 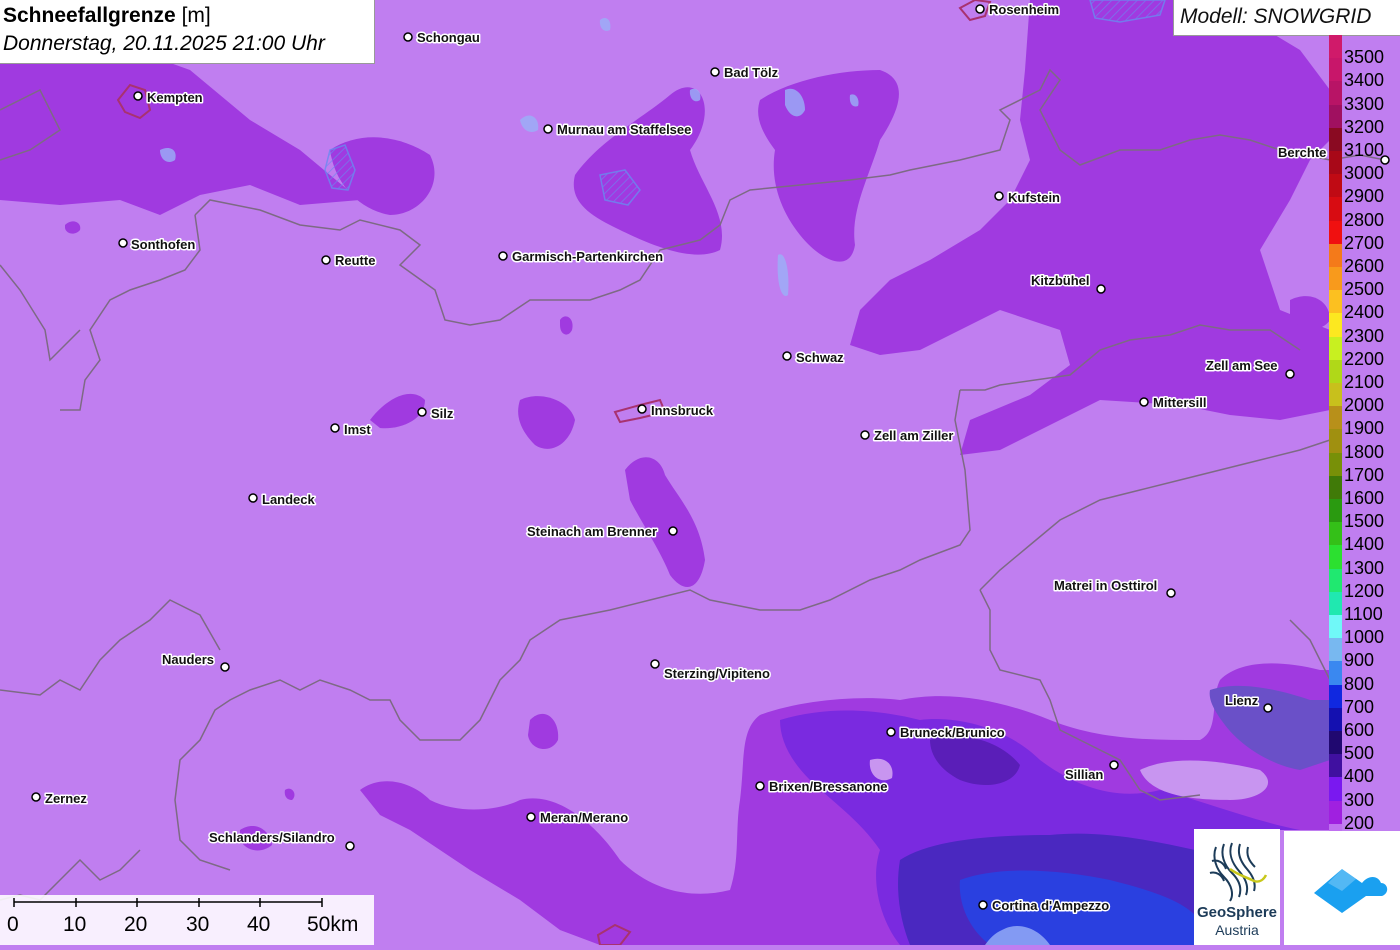 I want to click on city-cortina: Cortina d'Ampezzo, so click(x=1044, y=906).